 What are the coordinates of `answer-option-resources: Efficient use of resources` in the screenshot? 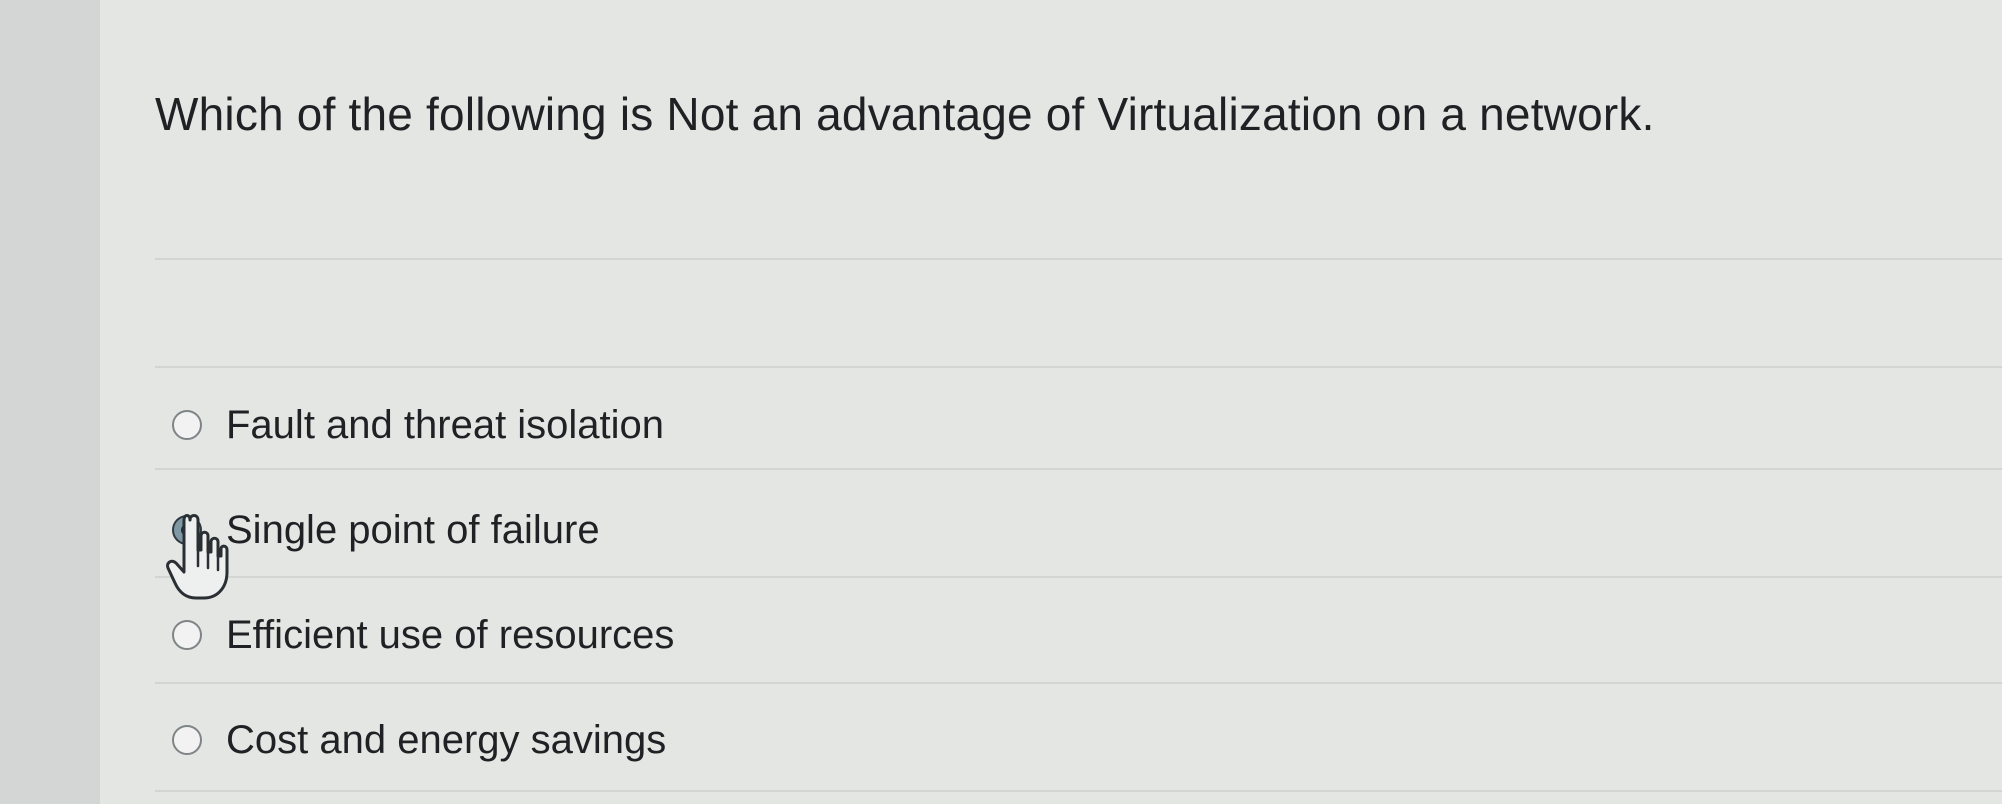 It's located at (423, 635).